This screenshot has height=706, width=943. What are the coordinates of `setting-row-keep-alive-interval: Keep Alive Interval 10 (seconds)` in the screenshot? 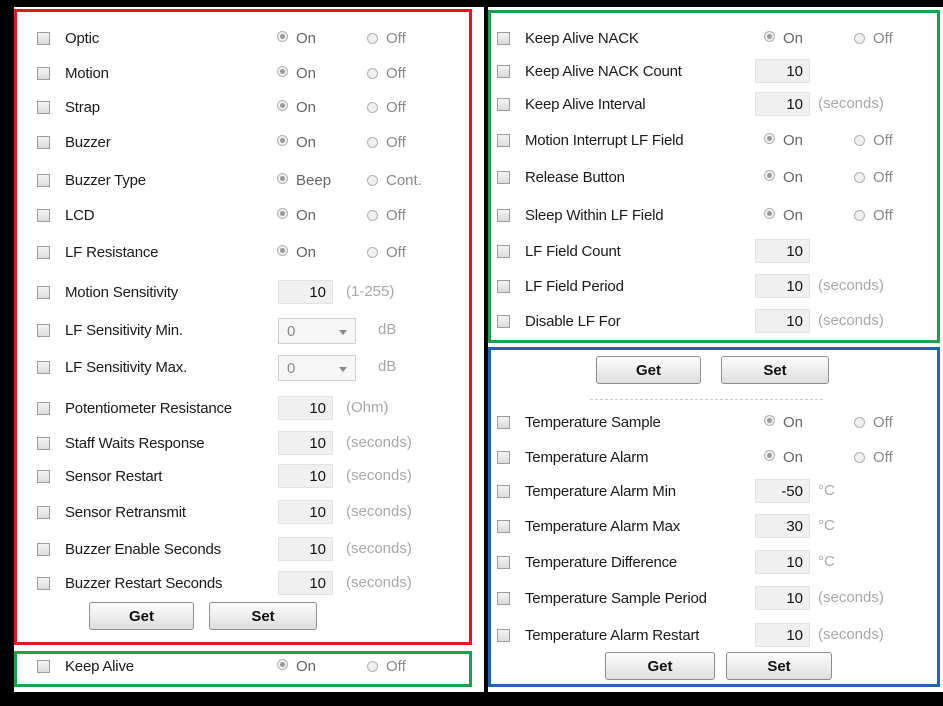 It's located at (717, 104).